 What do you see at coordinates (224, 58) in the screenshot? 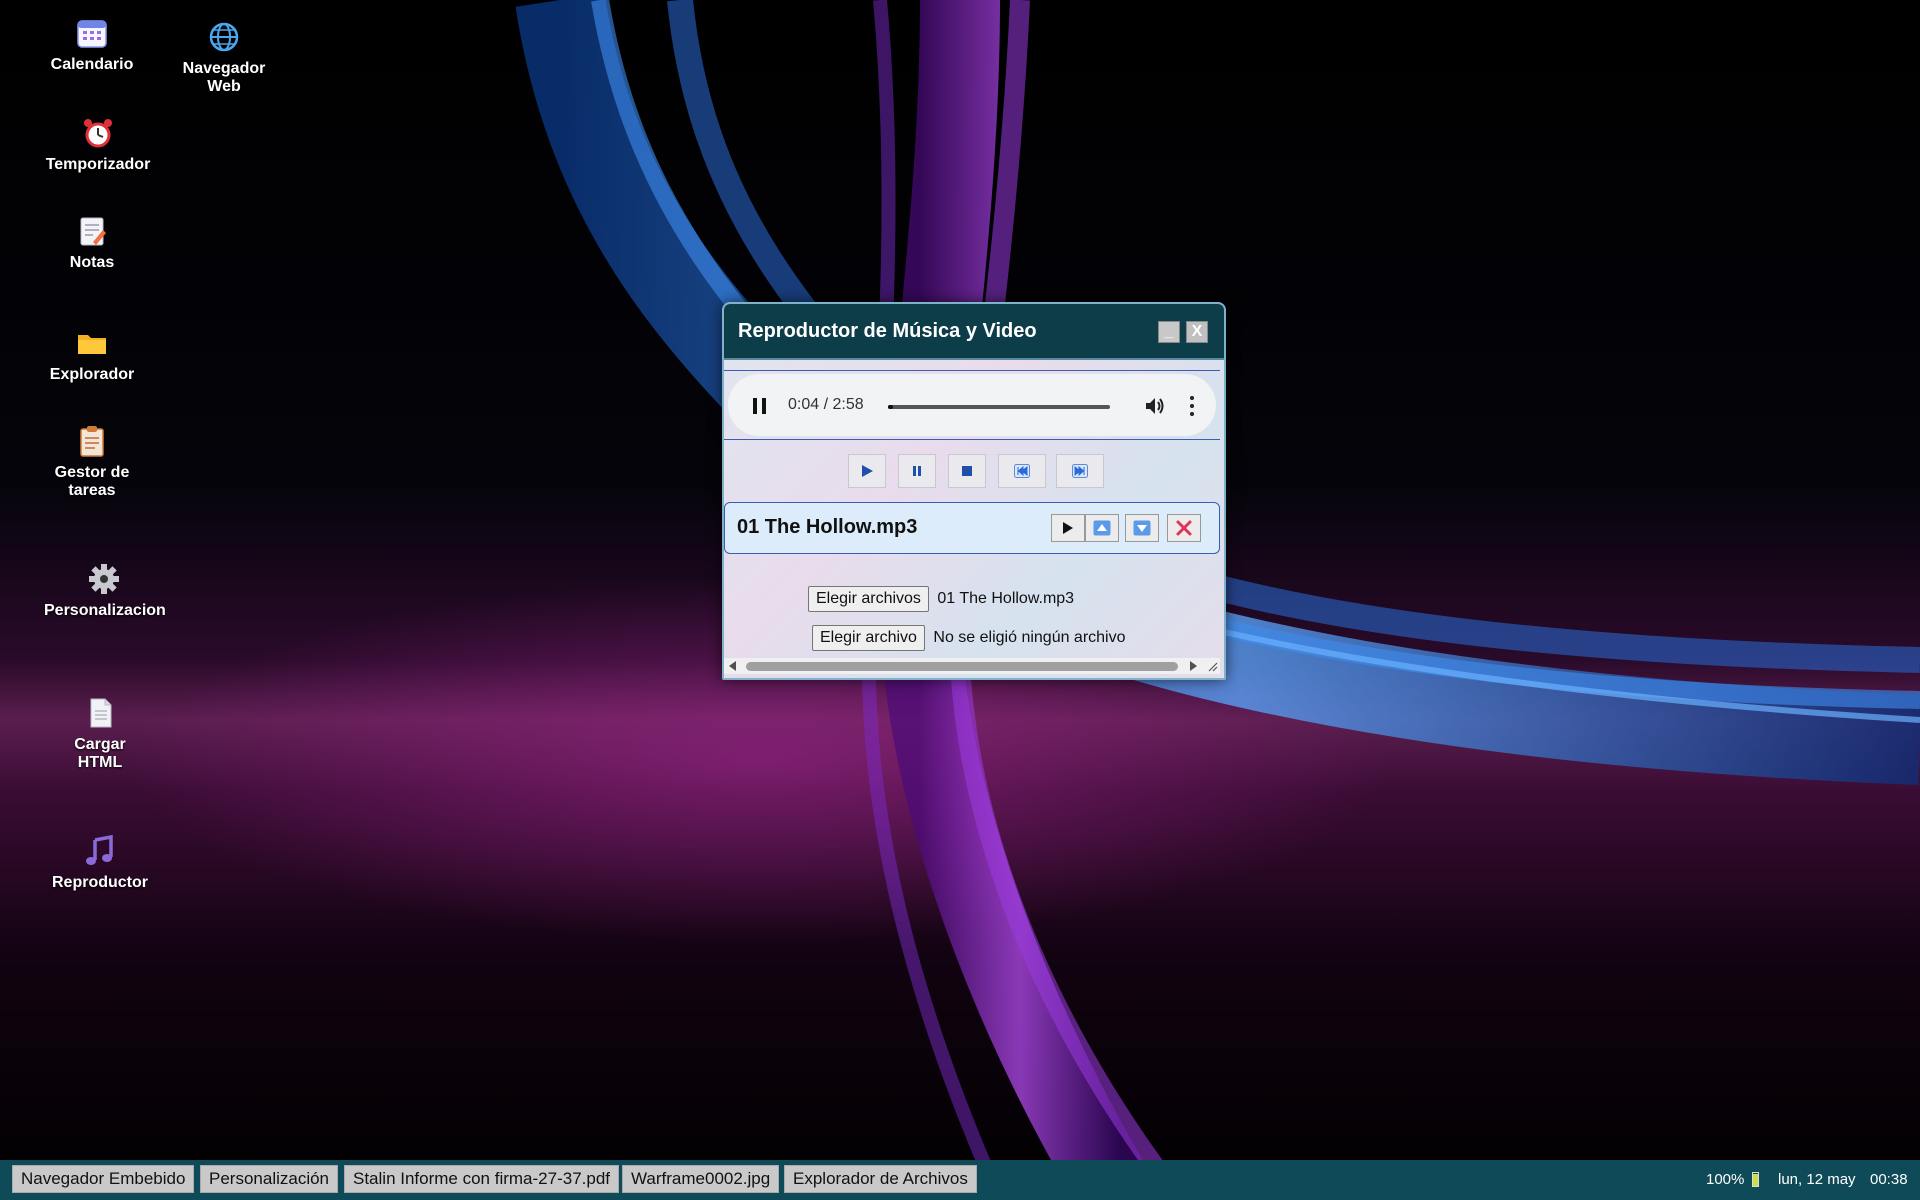
I see `desktop-icon-navegador-web: Navegador Web` at bounding box center [224, 58].